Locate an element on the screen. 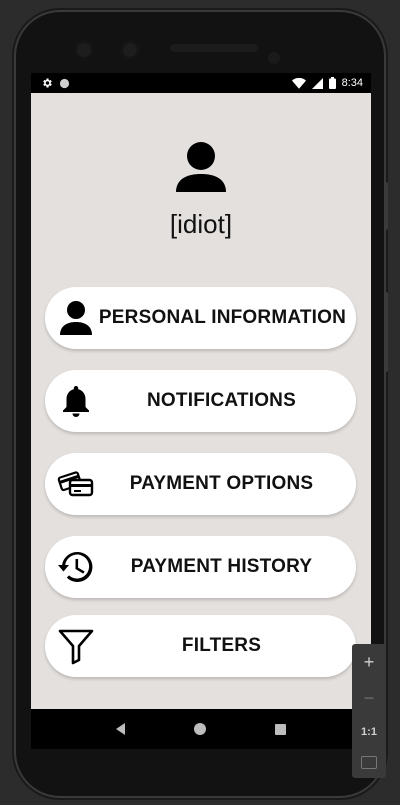  home-icon is located at coordinates (199, 729).